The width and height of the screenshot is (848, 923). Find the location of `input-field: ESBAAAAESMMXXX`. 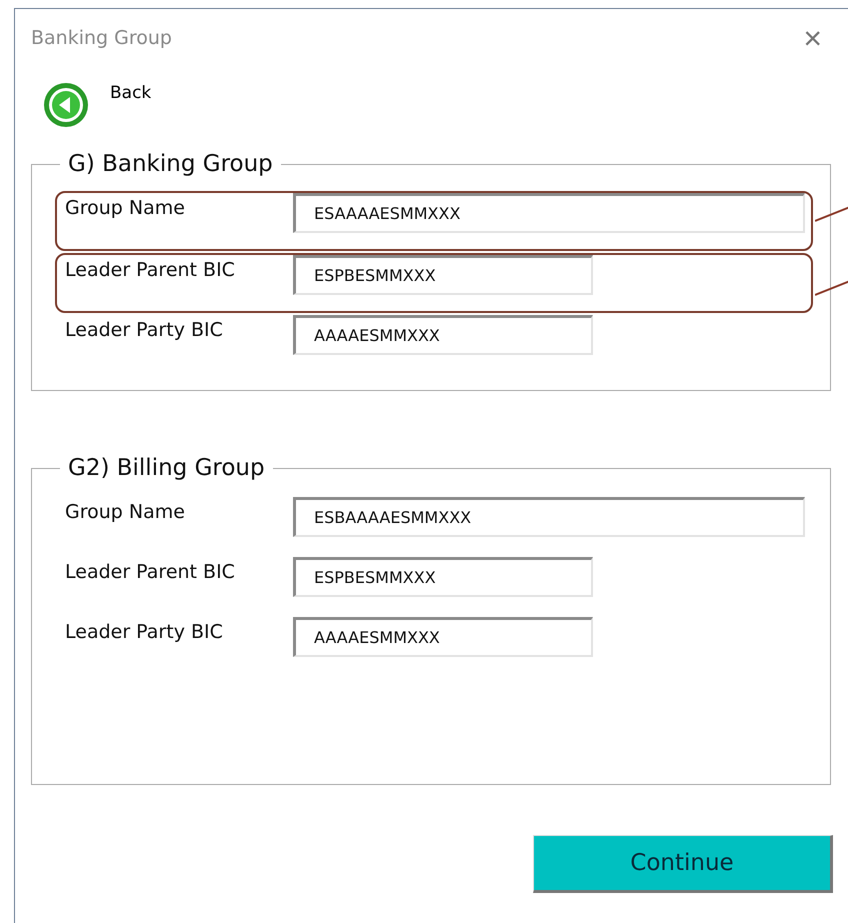

input-field: ESBAAAAESMMXXX is located at coordinates (549, 517).